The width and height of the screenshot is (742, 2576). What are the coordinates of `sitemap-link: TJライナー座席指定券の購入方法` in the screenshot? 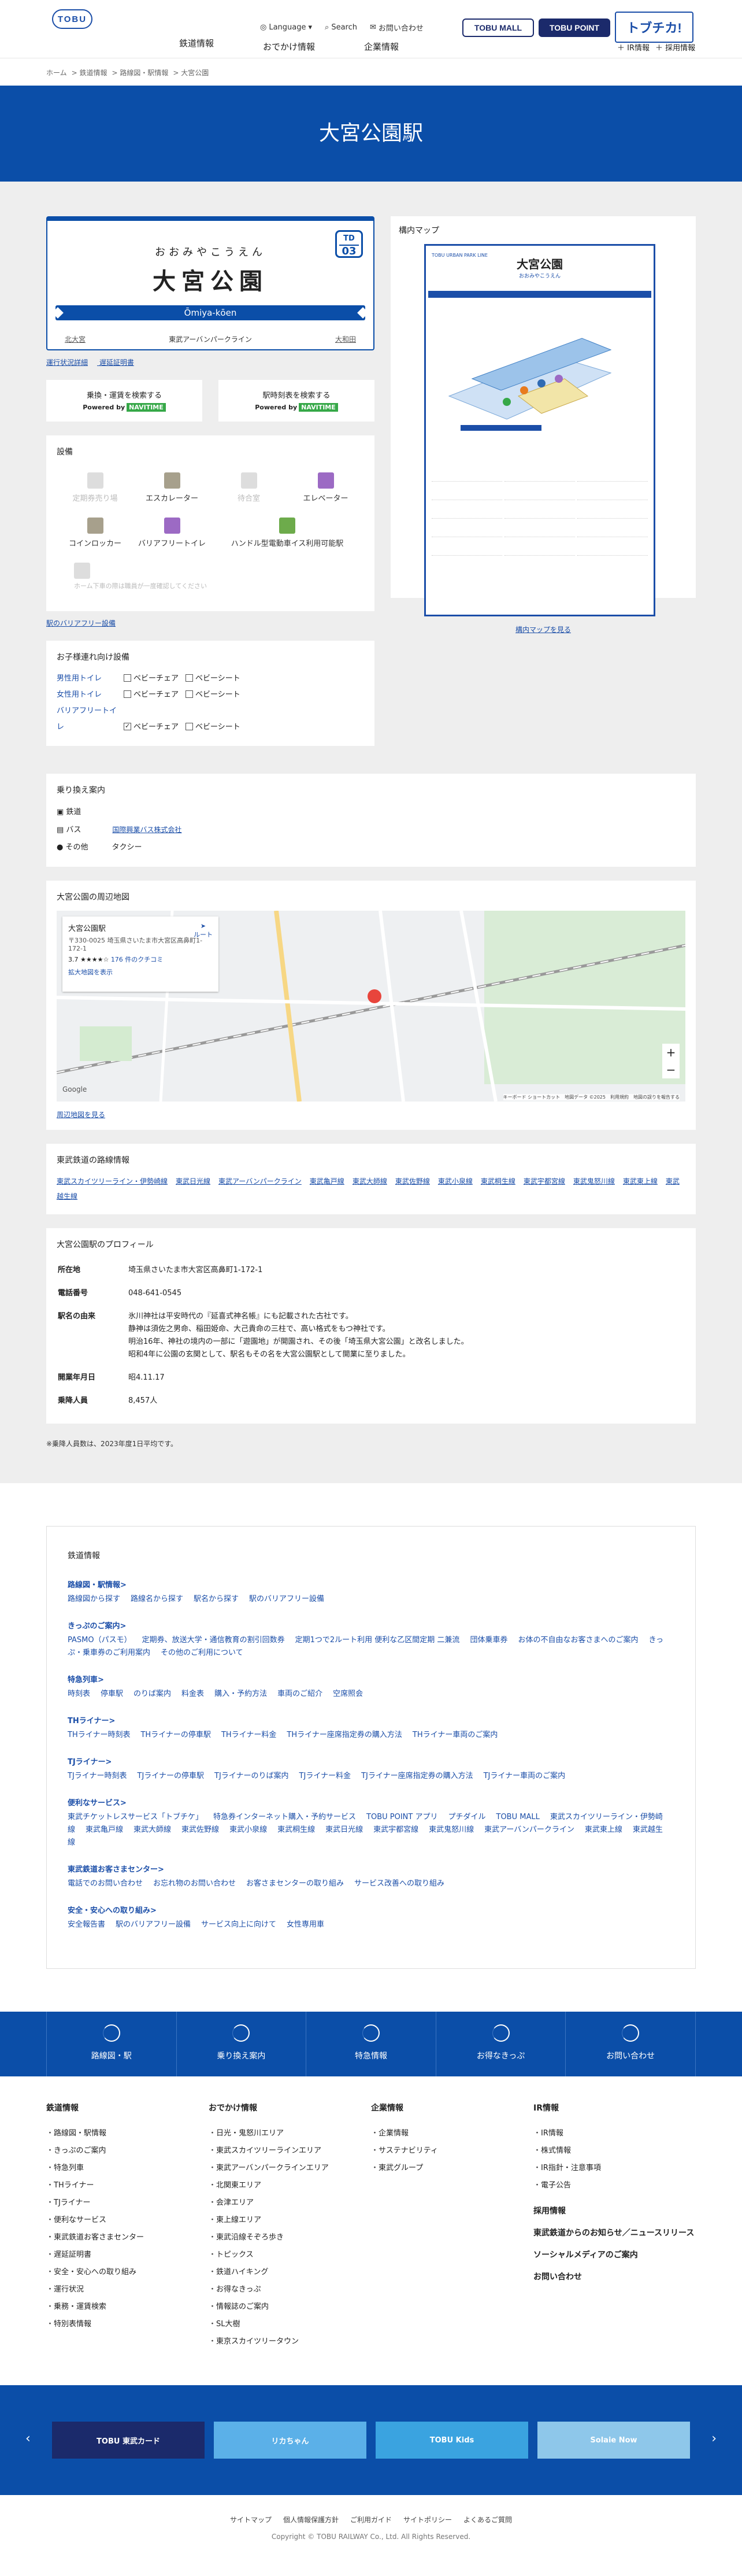 It's located at (417, 1776).